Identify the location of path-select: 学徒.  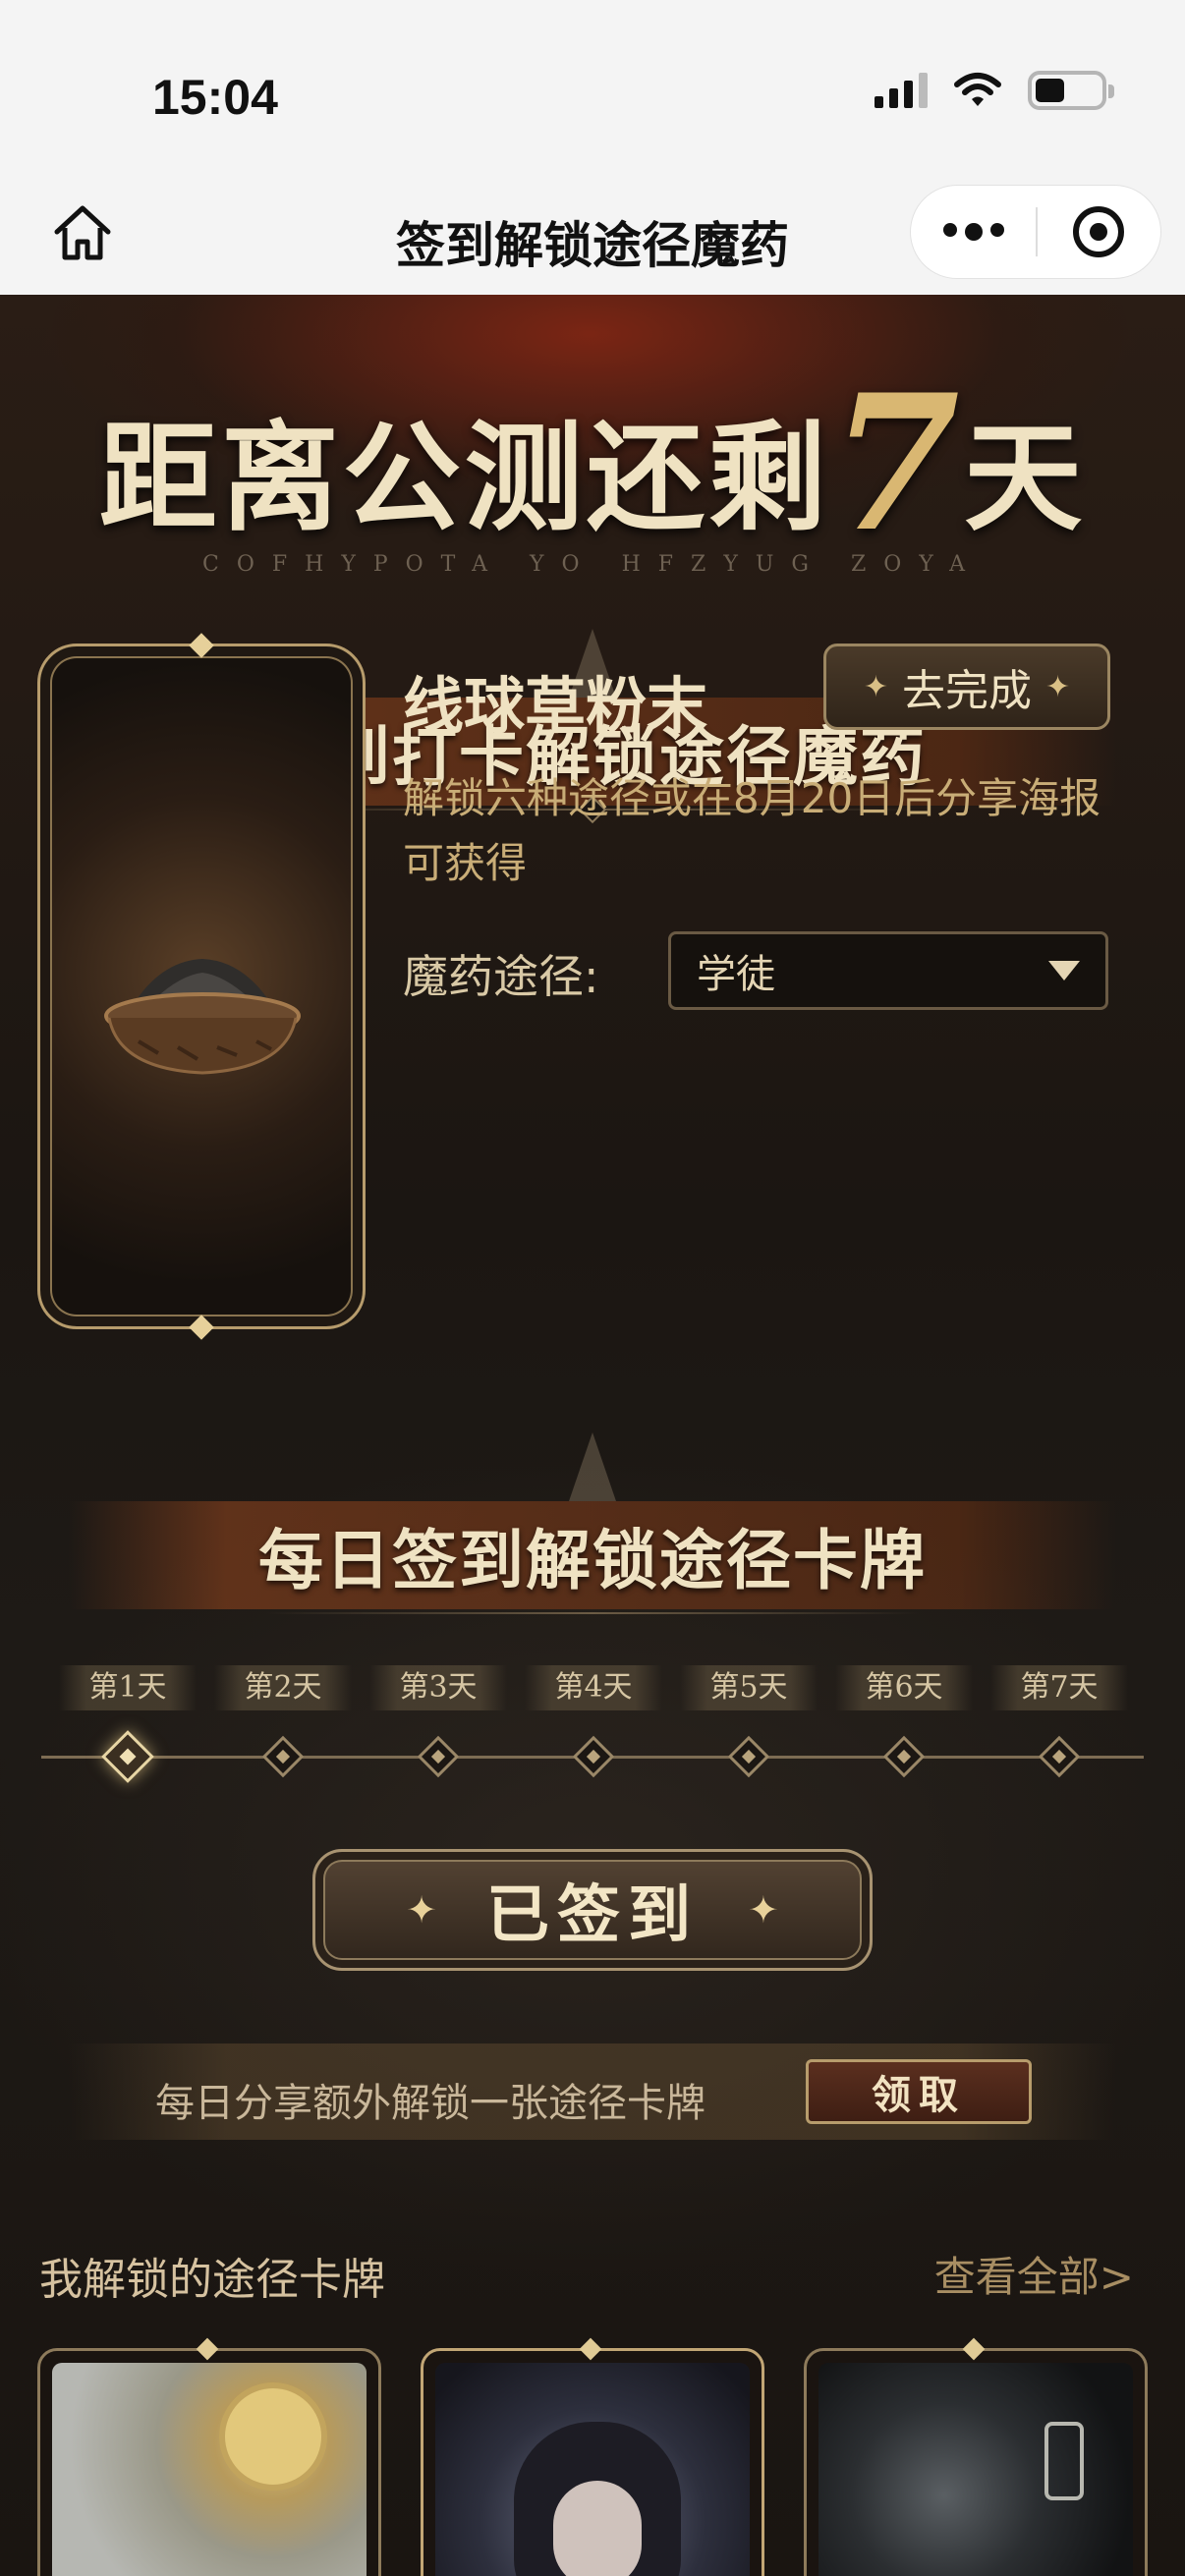
(888, 970).